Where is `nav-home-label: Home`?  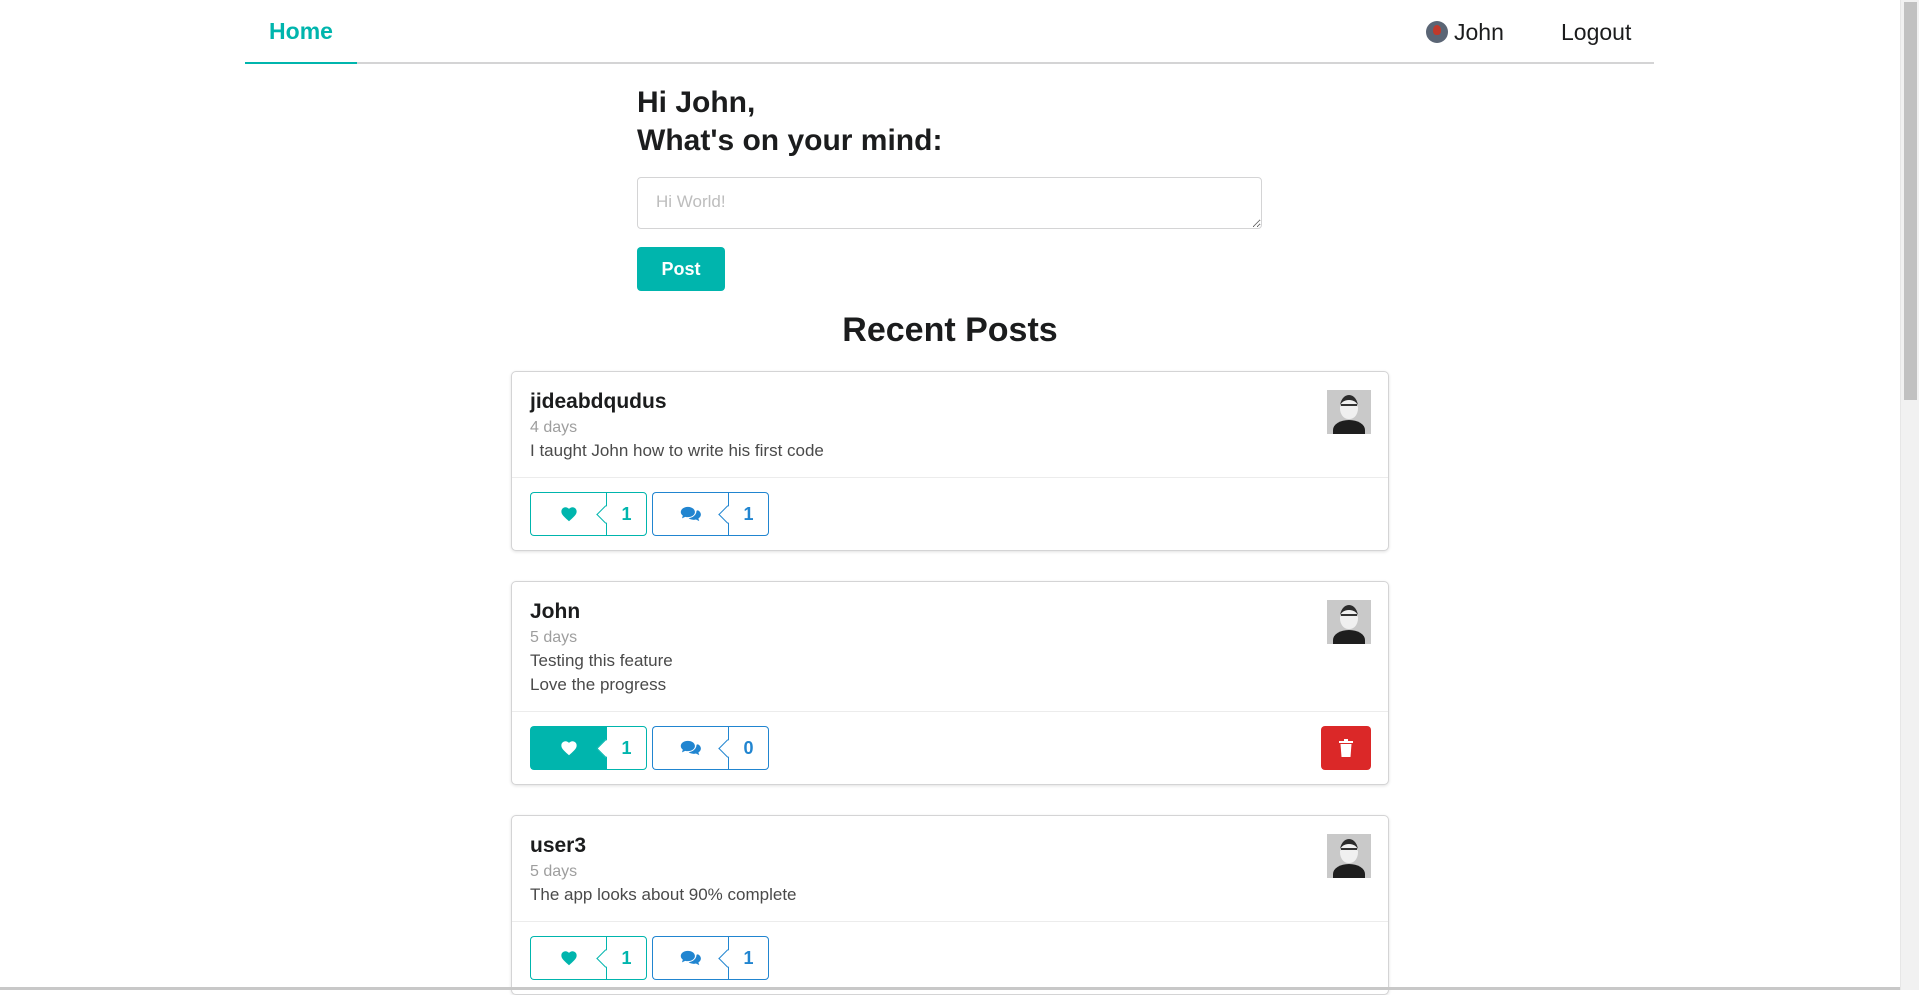
nav-home-label: Home is located at coordinates (301, 30).